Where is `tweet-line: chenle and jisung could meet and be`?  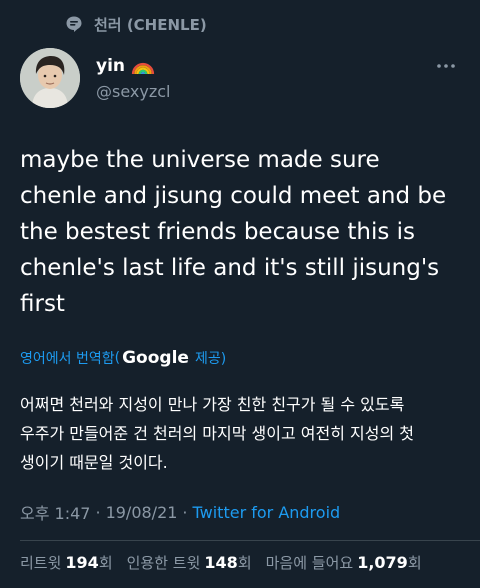
tweet-line: chenle and jisung could meet and be is located at coordinates (233, 196).